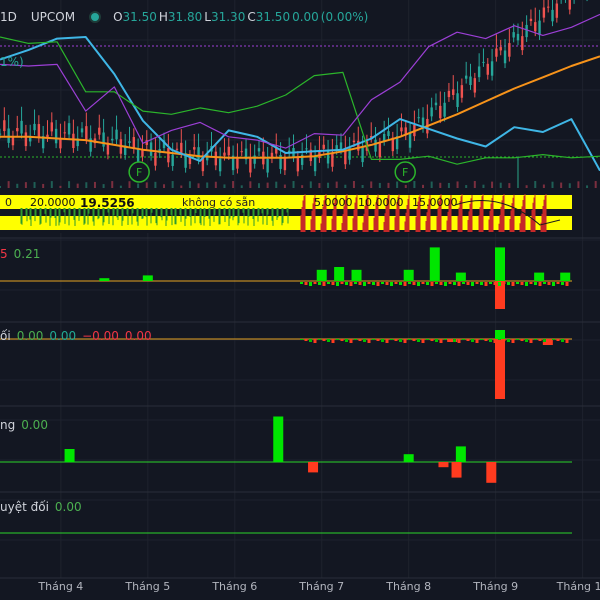 The width and height of the screenshot is (600, 600). What do you see at coordinates (44, 507) in the screenshot?
I see `pane4-legend: uyệt đối 0.00` at bounding box center [44, 507].